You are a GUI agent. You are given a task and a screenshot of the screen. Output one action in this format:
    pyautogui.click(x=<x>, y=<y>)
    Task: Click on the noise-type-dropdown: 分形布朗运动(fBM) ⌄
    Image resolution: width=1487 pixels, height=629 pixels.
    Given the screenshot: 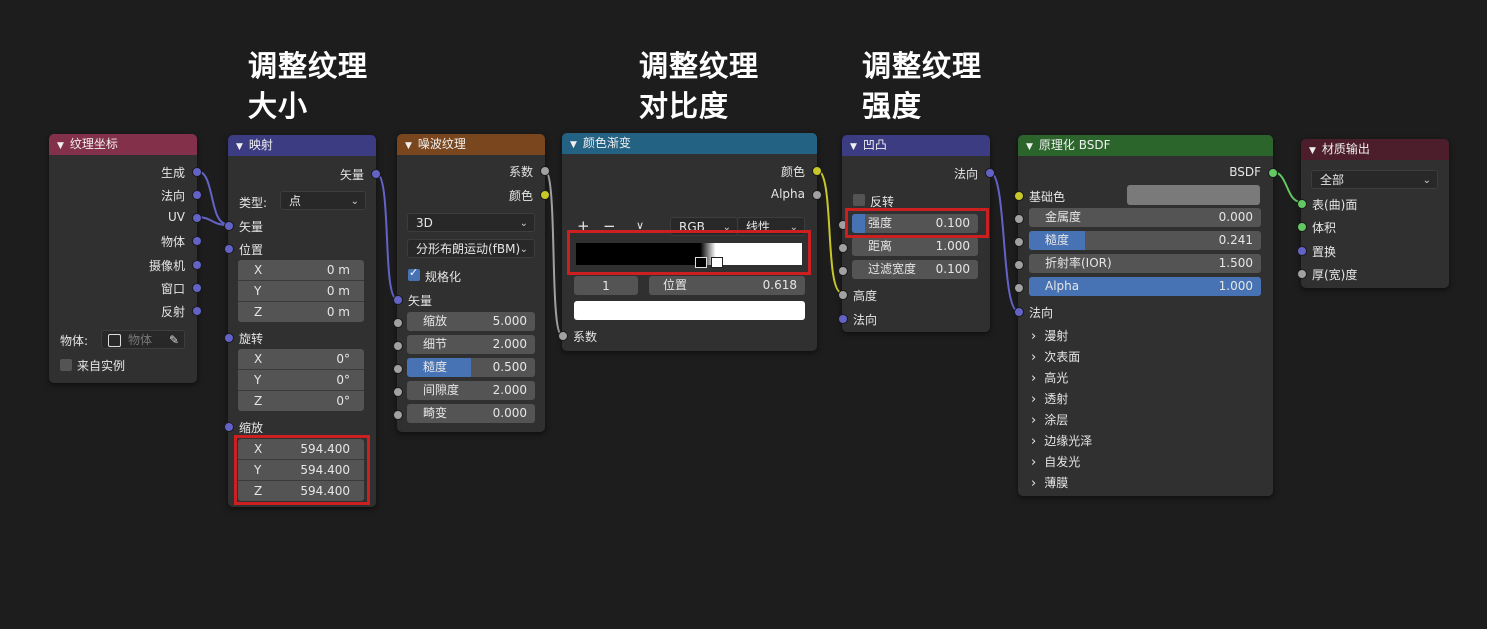 What is the action you would take?
    pyautogui.click(x=471, y=248)
    